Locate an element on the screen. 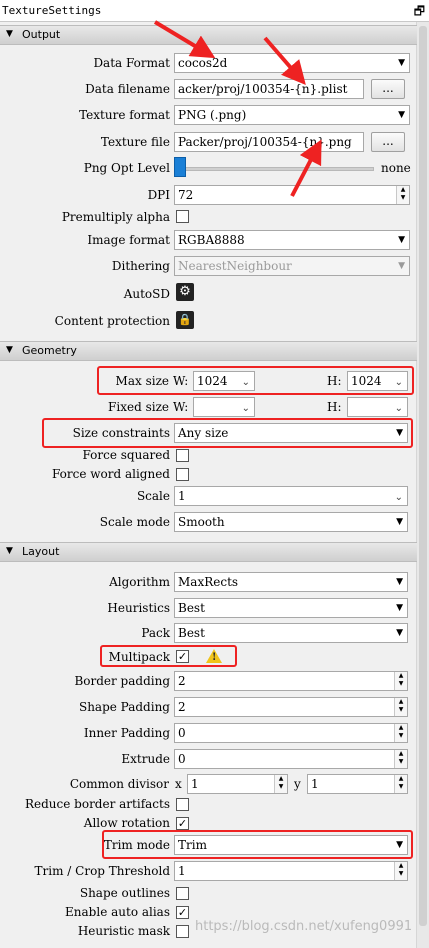 Image resolution: width=429 pixels, height=948 pixels. annotation-box-multipack is located at coordinates (168, 656).